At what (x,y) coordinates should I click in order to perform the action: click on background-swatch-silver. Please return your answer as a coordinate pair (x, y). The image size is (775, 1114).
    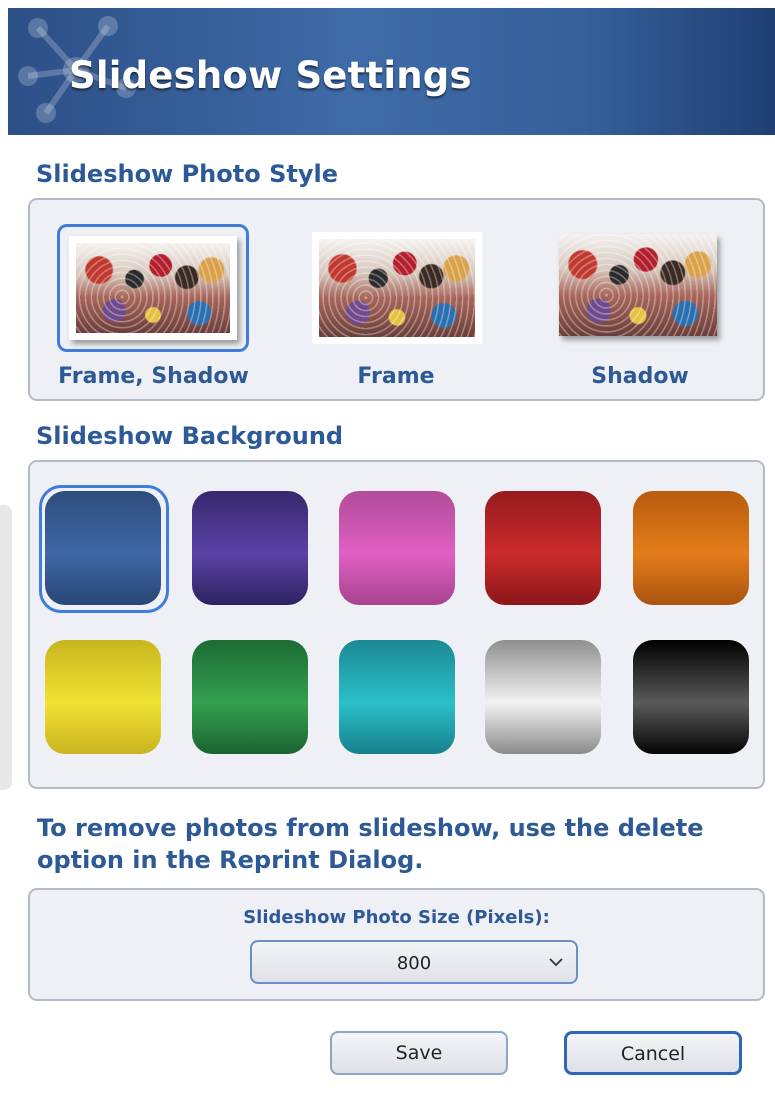
    Looking at the image, I should click on (543, 697).